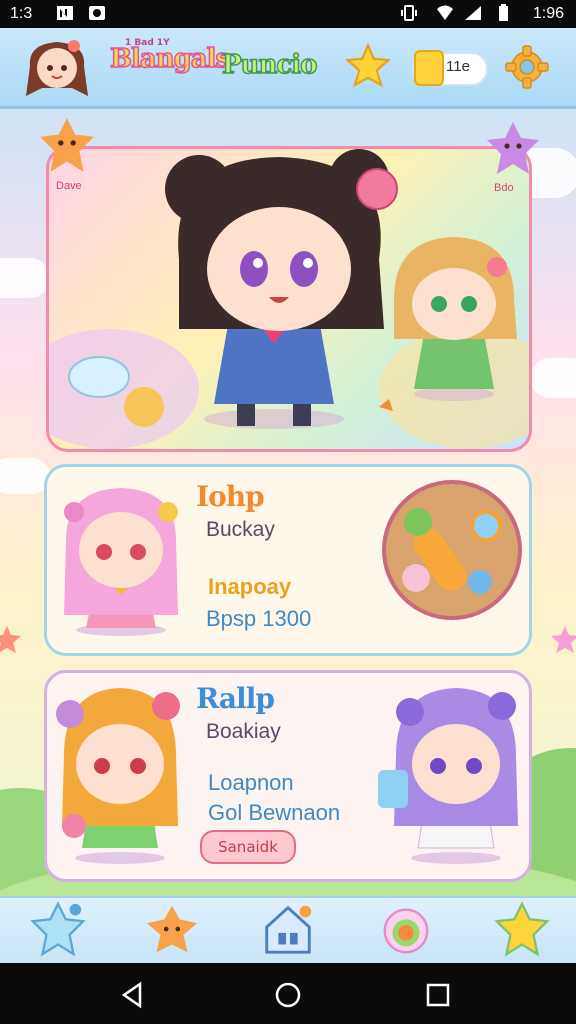  Describe the element at coordinates (248, 847) in the screenshot. I see `card-action-chip: Sanaidk` at that location.